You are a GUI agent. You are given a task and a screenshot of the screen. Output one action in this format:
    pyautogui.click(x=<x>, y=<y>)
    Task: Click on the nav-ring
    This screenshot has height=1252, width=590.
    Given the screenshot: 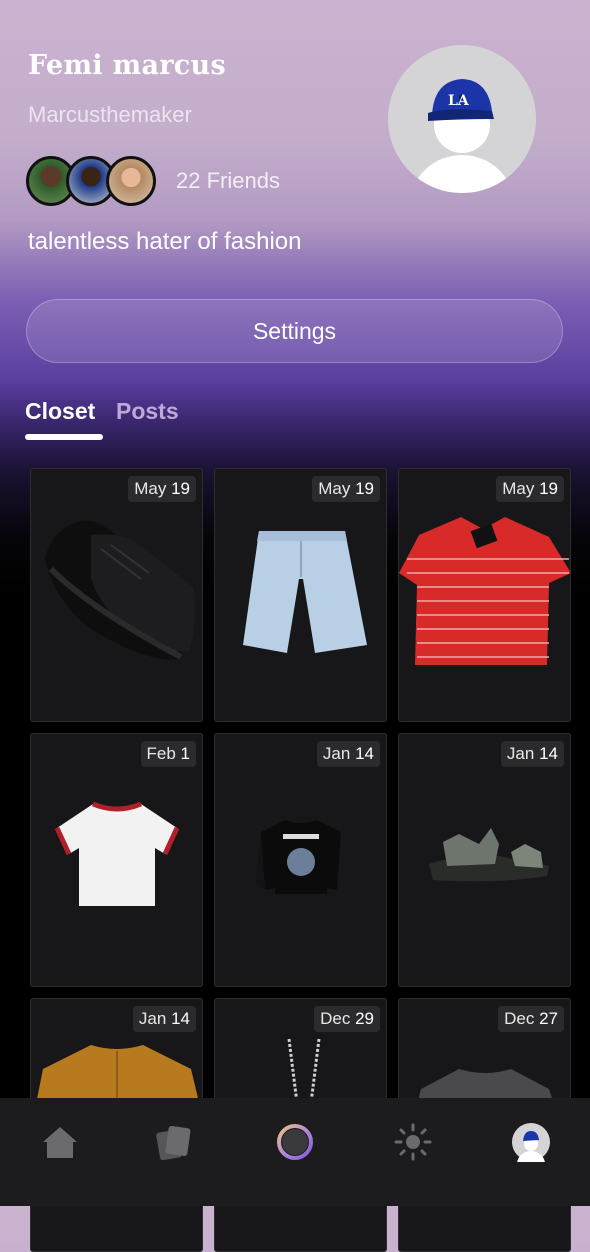 What is the action you would take?
    pyautogui.click(x=295, y=1142)
    